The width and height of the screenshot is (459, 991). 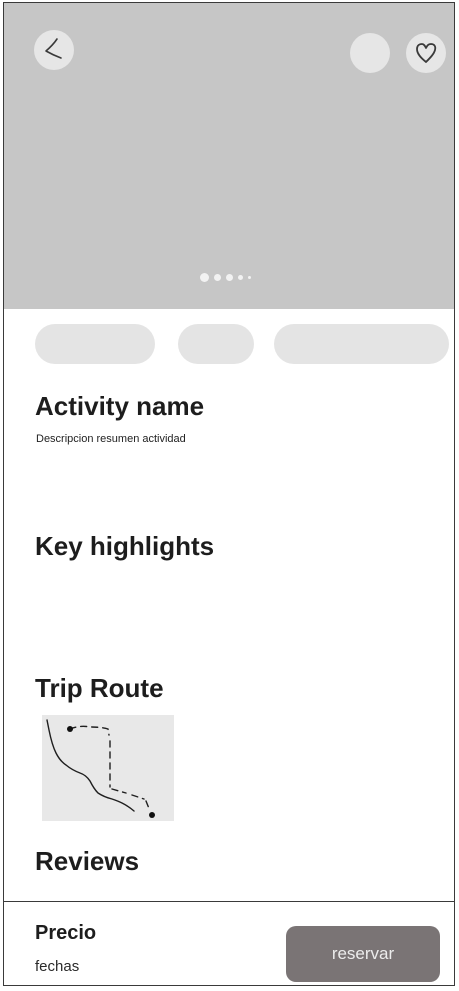 I want to click on trip-route-map, so click(x=108, y=768).